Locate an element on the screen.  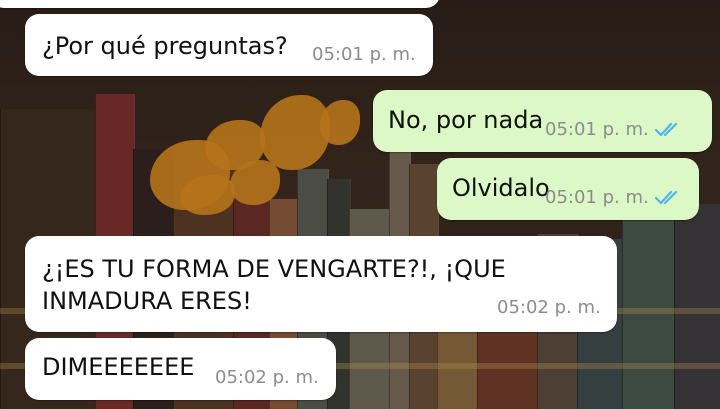
message-text: ¿Por qué preguntas? is located at coordinates (165, 46).